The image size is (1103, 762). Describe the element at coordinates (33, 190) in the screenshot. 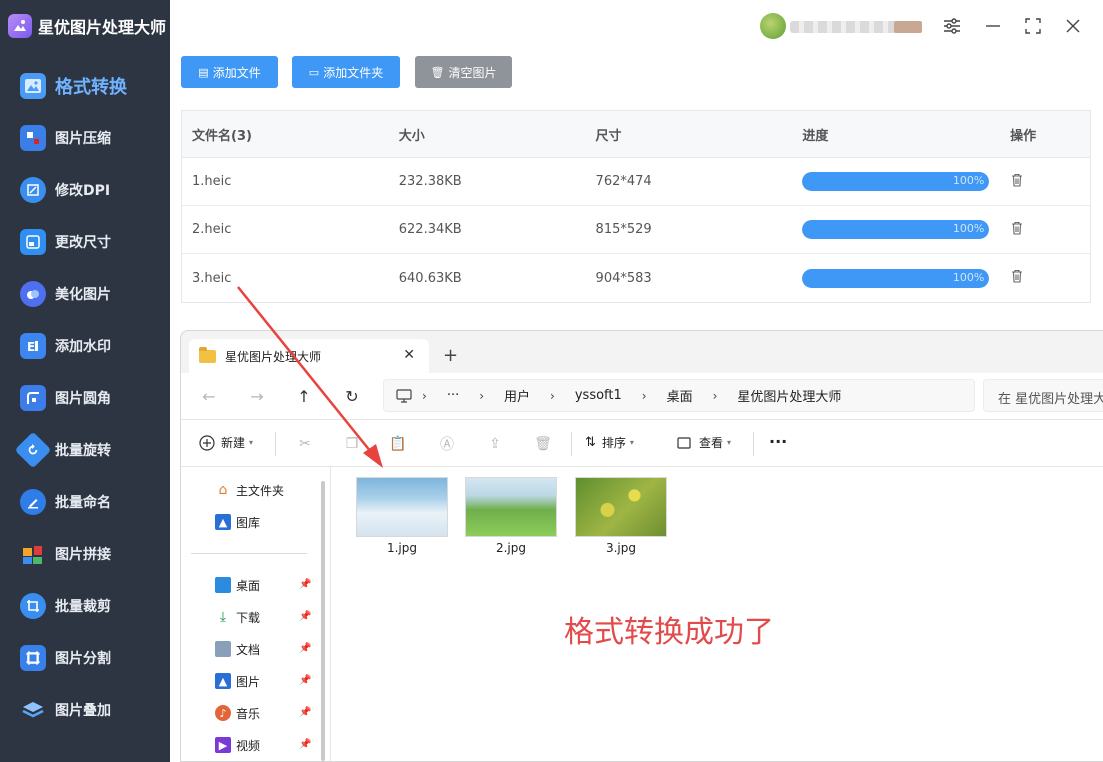

I see `dpi-icon` at that location.